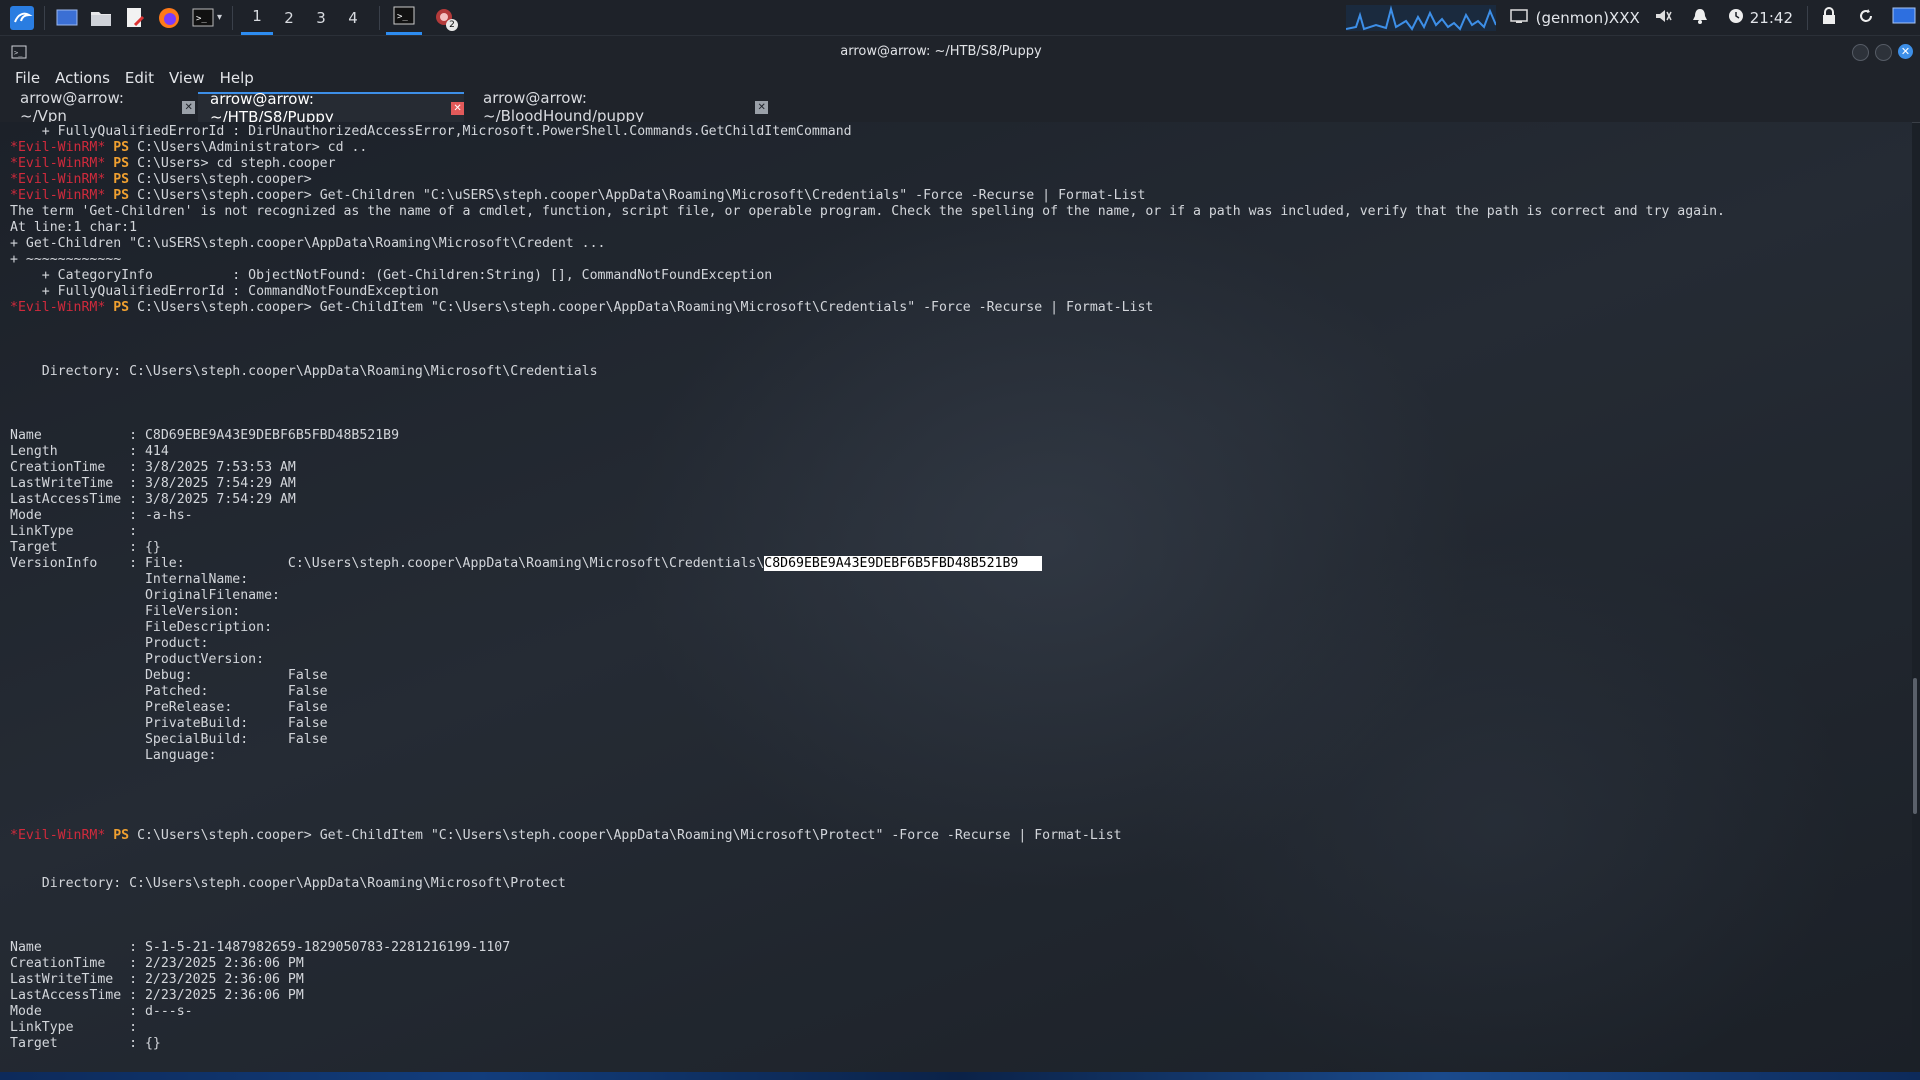 The height and width of the screenshot is (1080, 1920). I want to click on output-line: Debug: False, so click(169, 675).